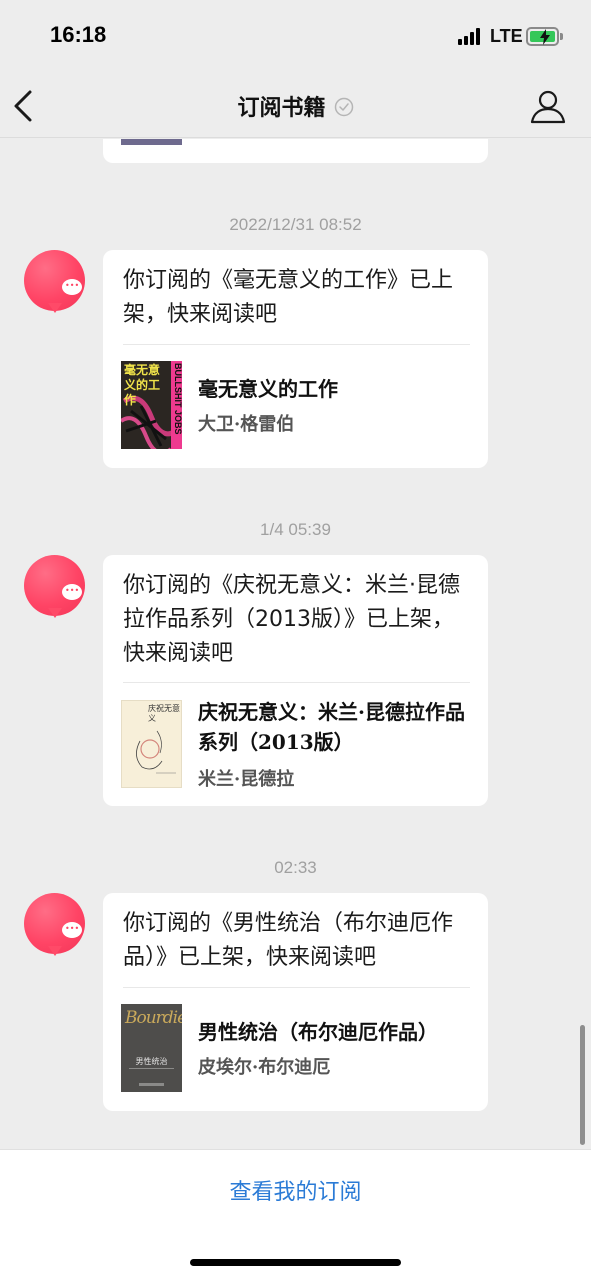  What do you see at coordinates (295, 1190) in the screenshot?
I see `view-my-subscriptions-button: 查看我的订阅` at bounding box center [295, 1190].